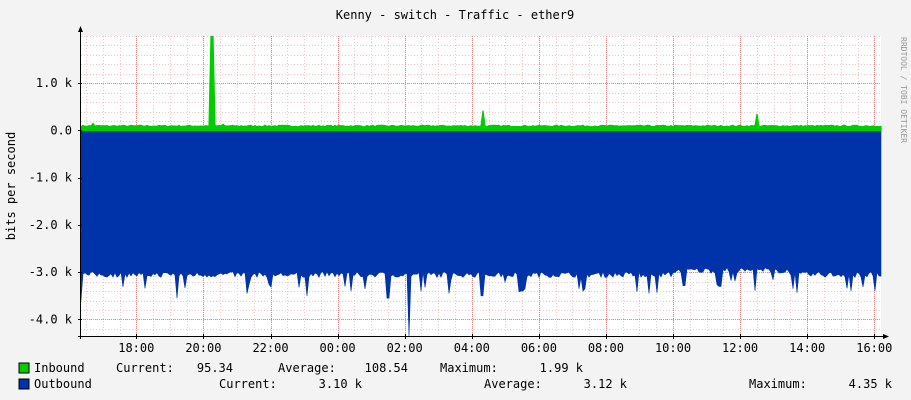 The width and height of the screenshot is (911, 400). Describe the element at coordinates (740, 348) in the screenshot. I see `x-tick-label: 12:00` at that location.